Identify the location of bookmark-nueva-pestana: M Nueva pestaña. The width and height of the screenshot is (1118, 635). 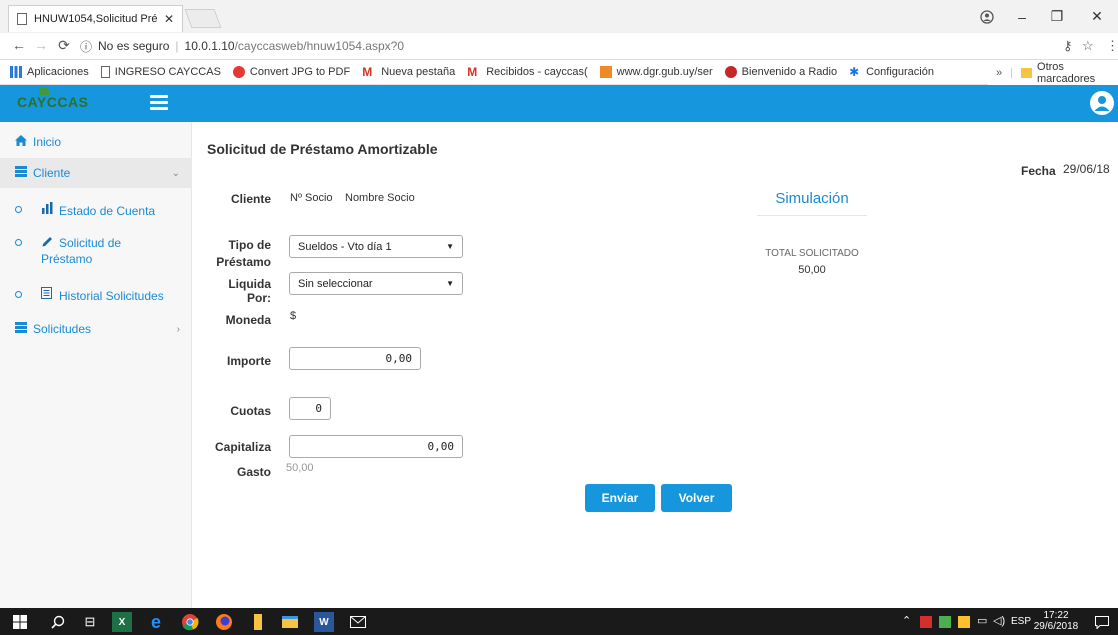
(408, 72).